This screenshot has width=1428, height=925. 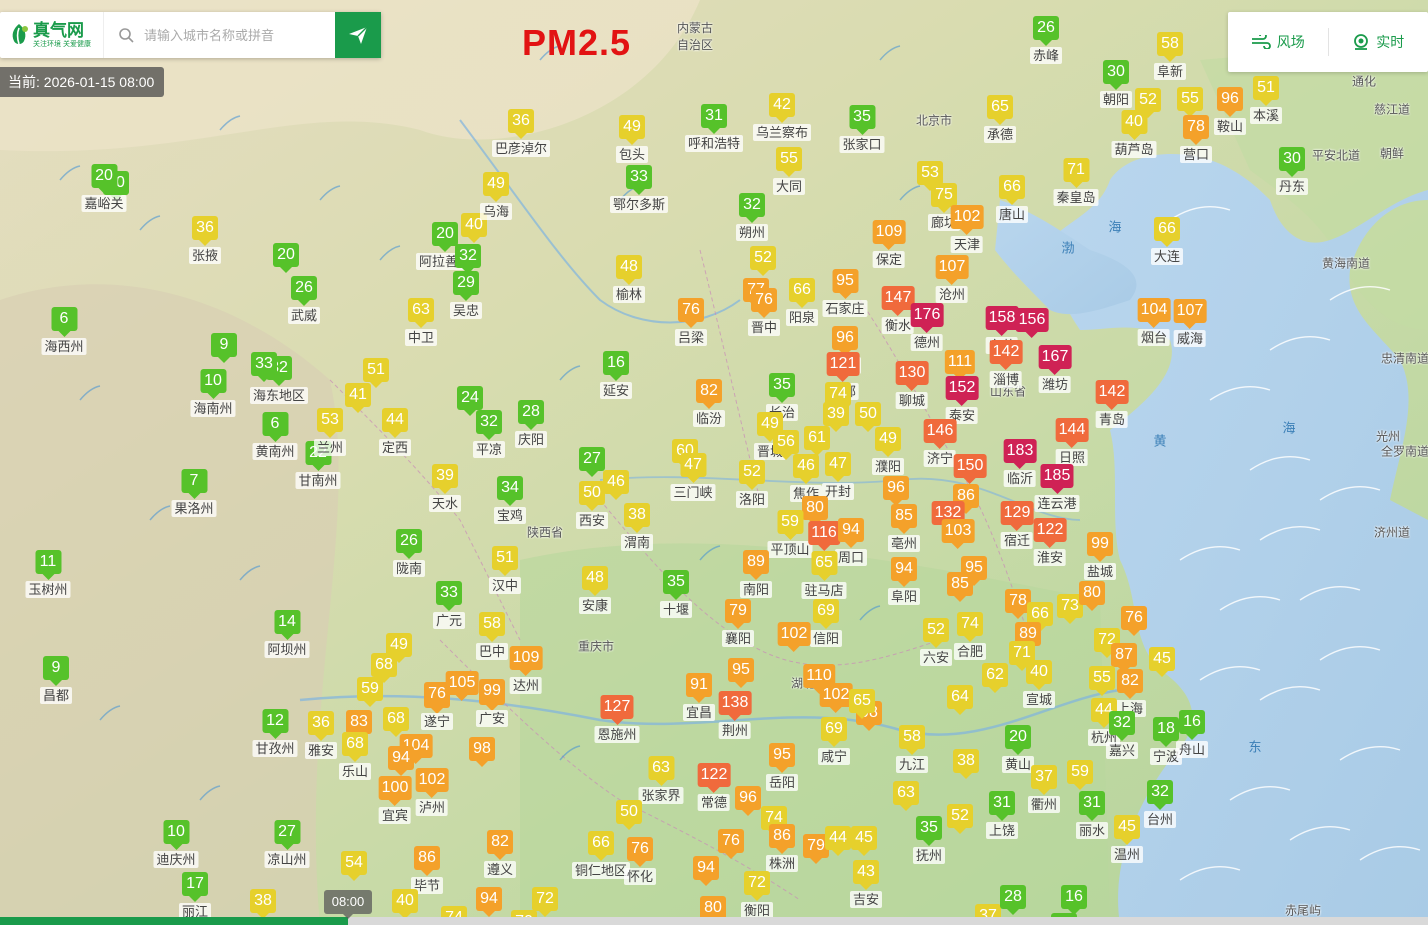 What do you see at coordinates (1148, 103) in the screenshot?
I see `station-marker: 52` at bounding box center [1148, 103].